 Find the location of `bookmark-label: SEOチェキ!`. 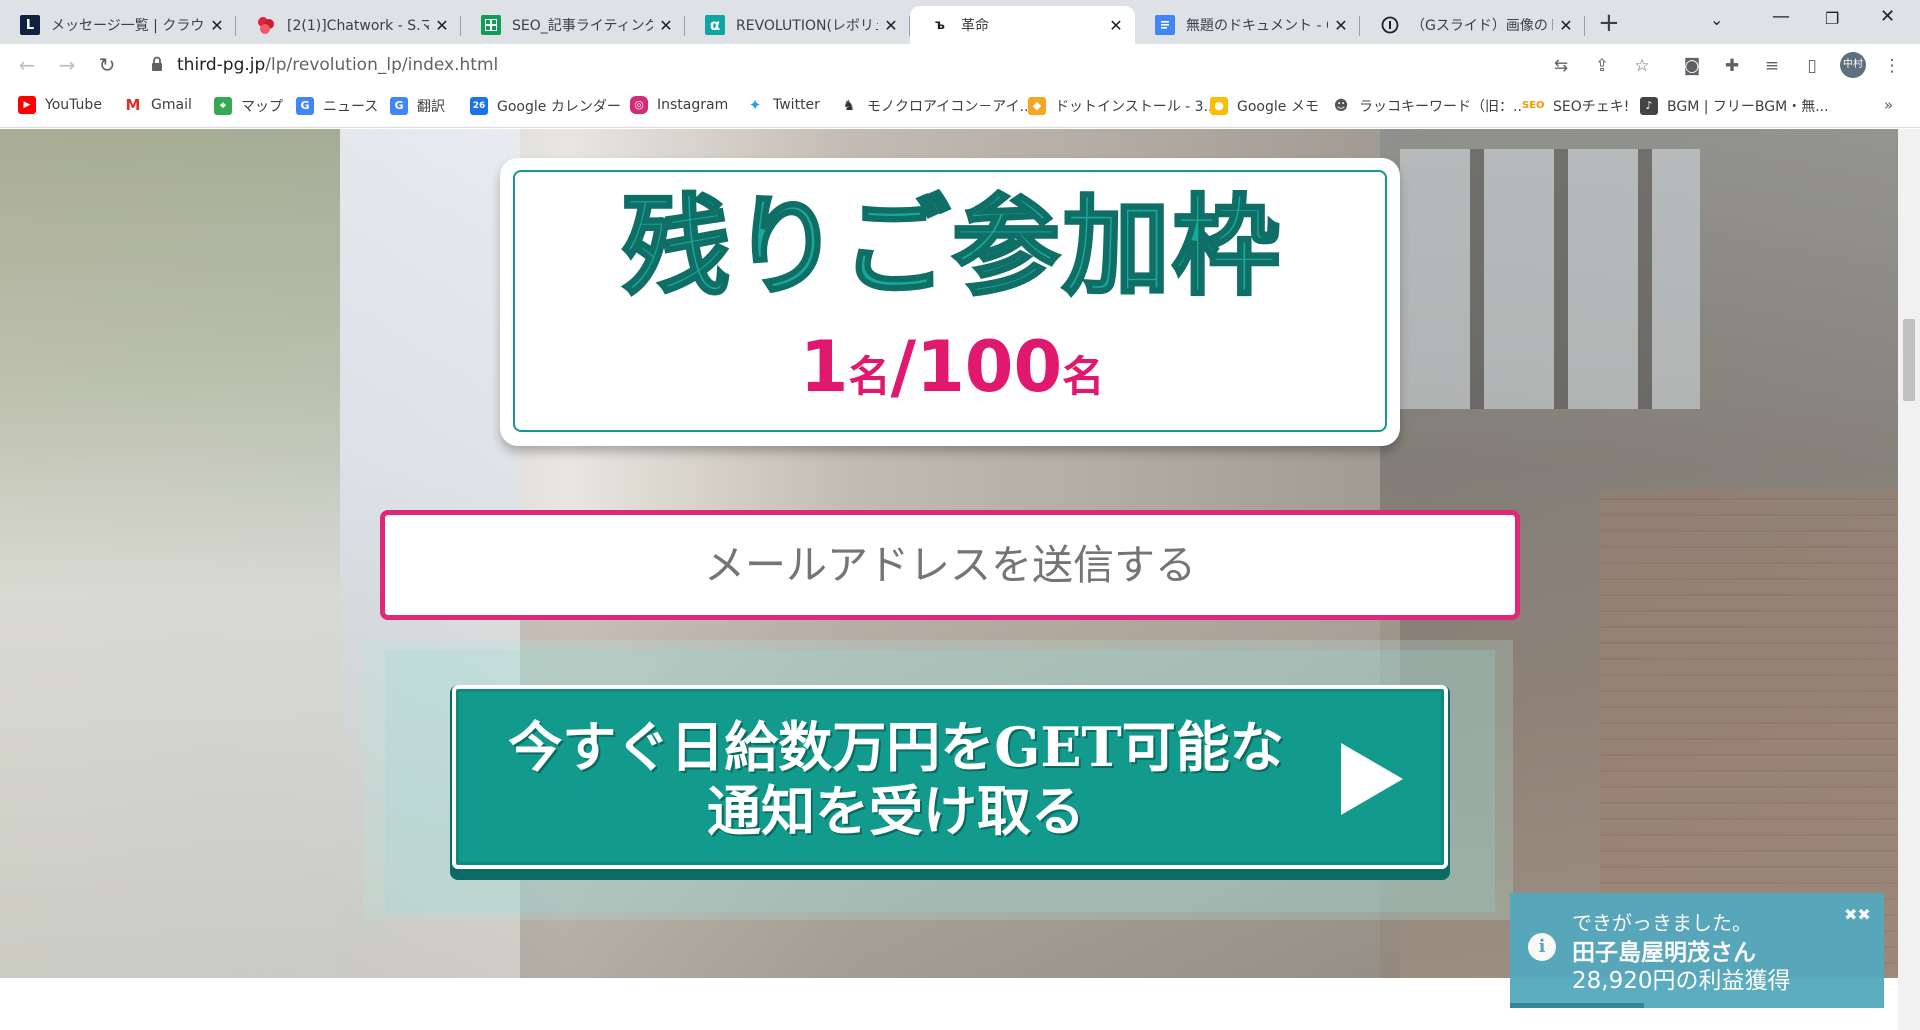

bookmark-label: SEOチェキ! is located at coordinates (1591, 107).